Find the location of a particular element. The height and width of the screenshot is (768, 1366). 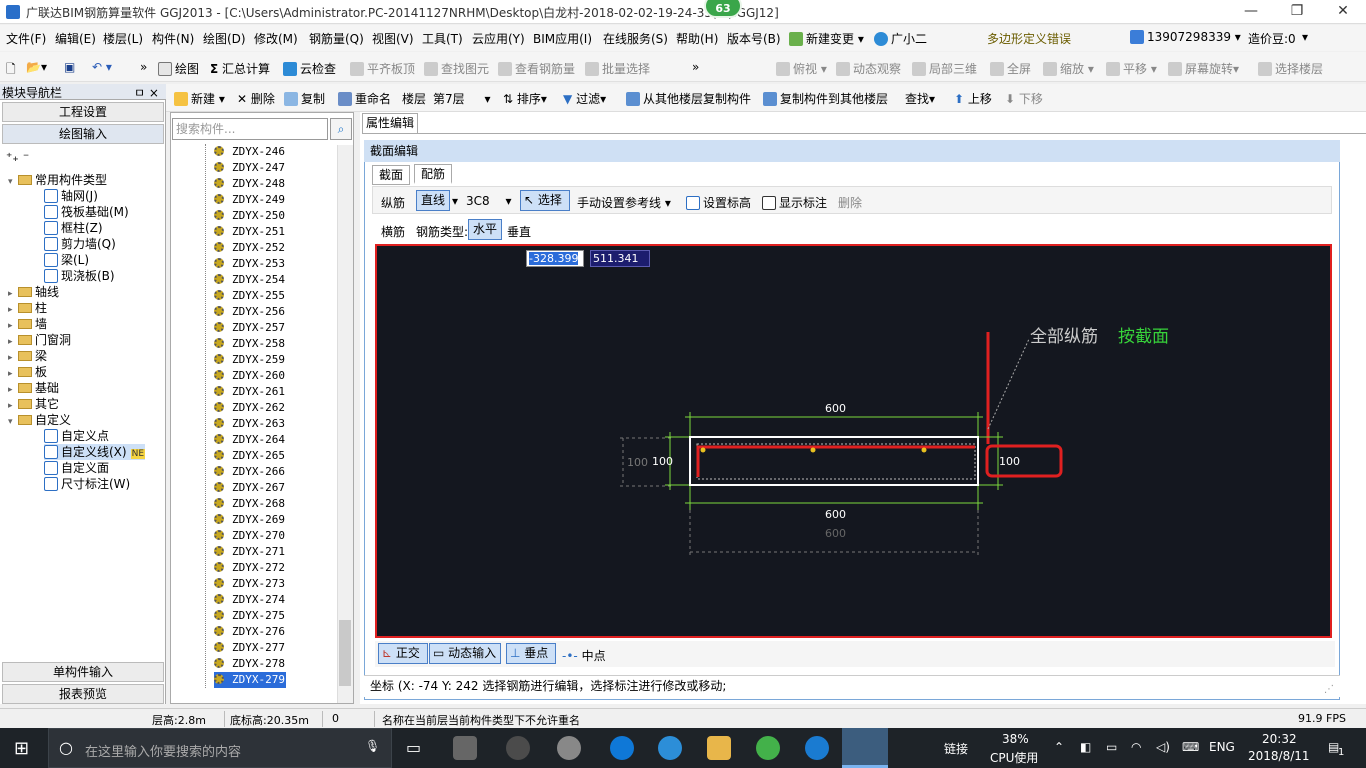

tree-item: ▸ 轴线 is located at coordinates (33, 292).